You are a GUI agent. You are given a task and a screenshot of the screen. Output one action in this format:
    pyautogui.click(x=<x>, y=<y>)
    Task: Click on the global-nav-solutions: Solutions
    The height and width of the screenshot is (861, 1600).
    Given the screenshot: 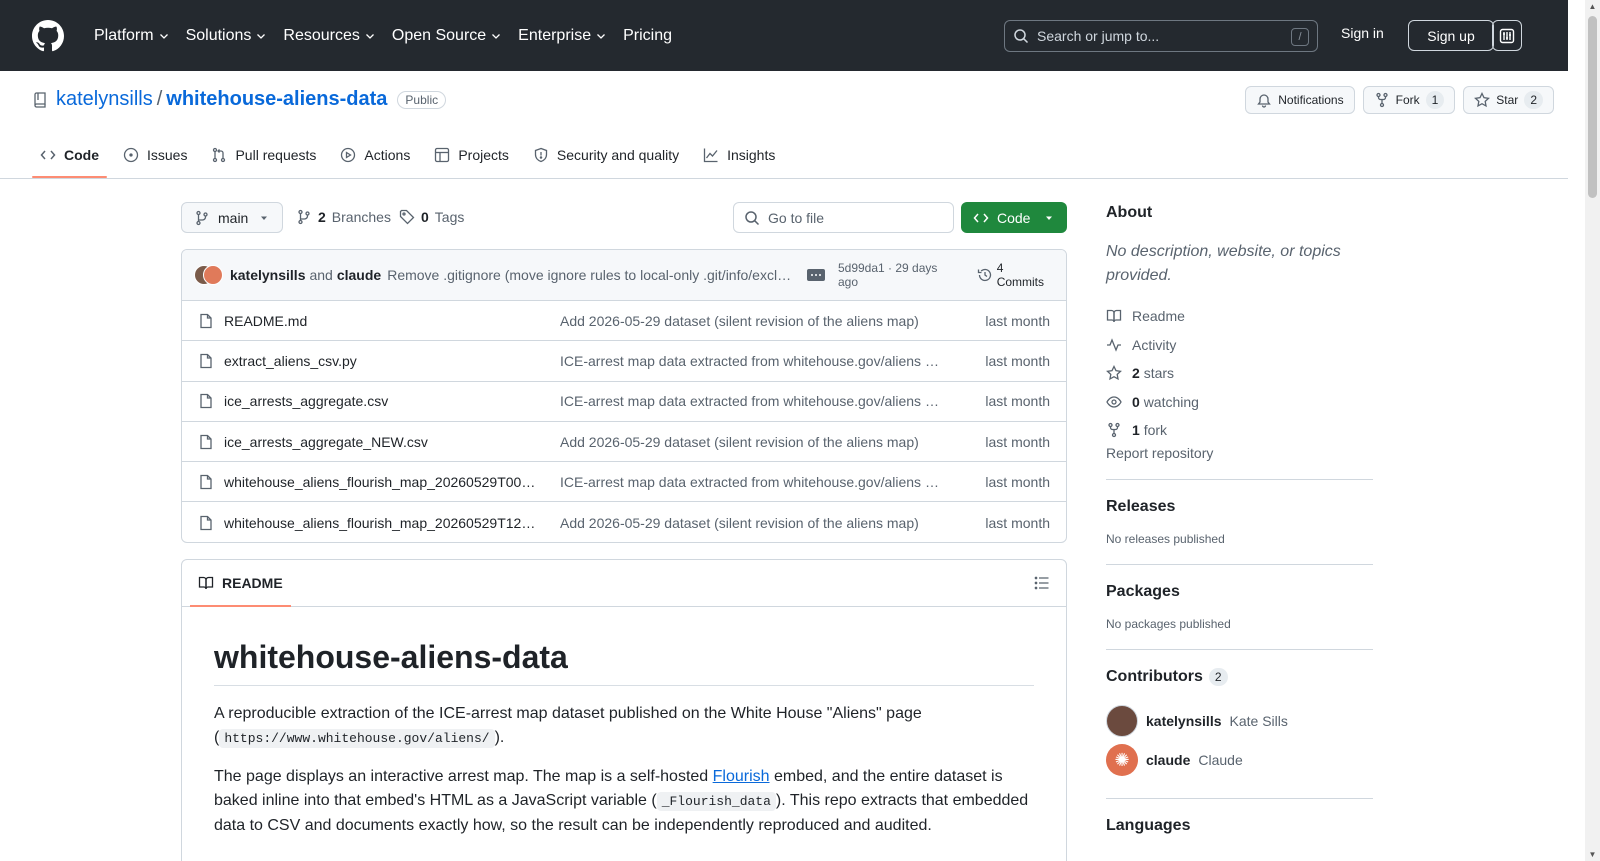 What is the action you would take?
    pyautogui.click(x=227, y=36)
    